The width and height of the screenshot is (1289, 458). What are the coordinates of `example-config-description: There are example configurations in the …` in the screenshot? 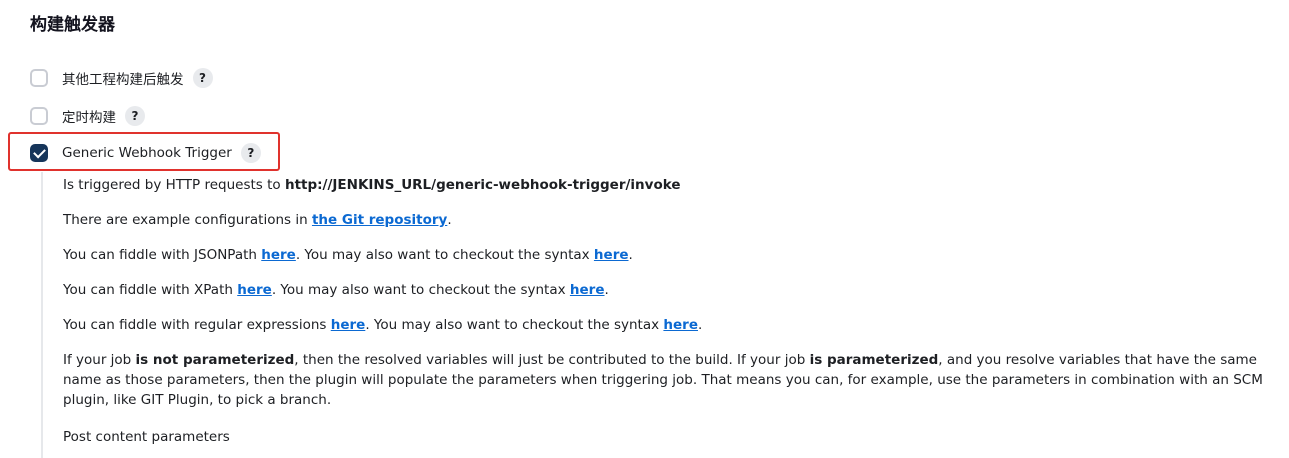 It's located at (257, 220).